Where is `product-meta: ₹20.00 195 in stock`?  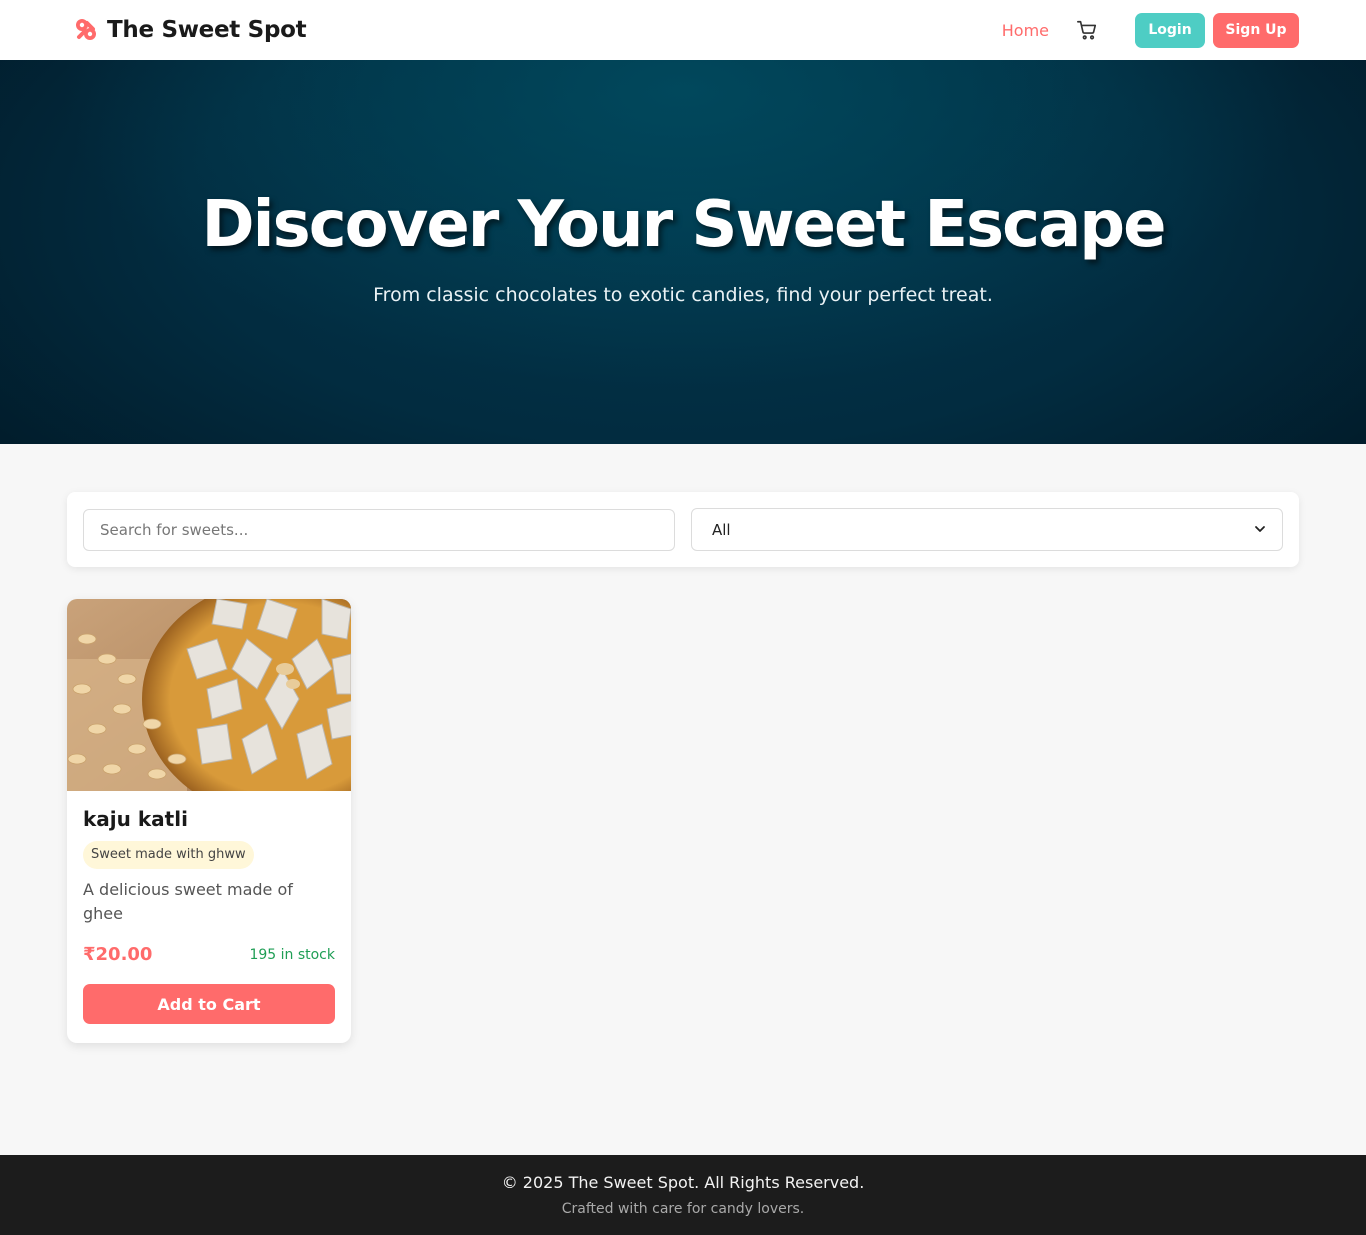 product-meta: ₹20.00 195 in stock is located at coordinates (209, 954).